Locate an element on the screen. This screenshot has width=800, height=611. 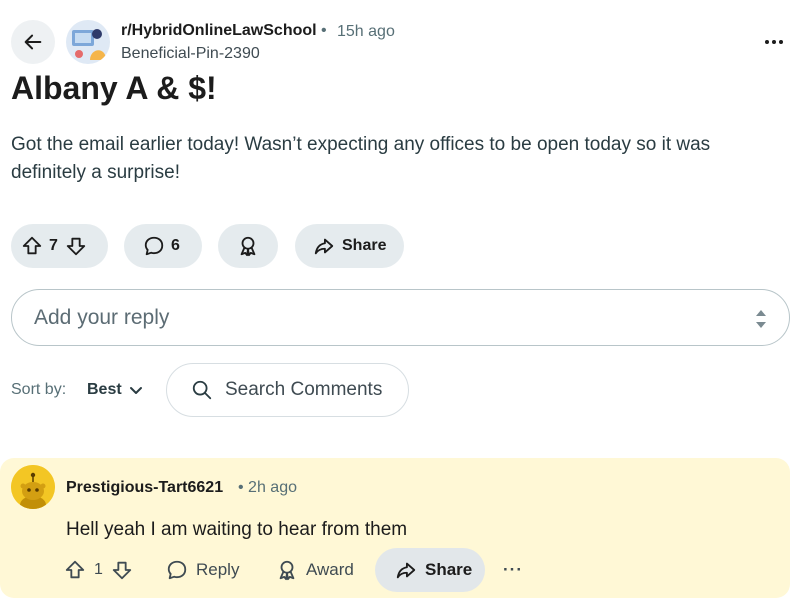
subreddit-link: r/HybridOnlineLawSchool is located at coordinates (219, 30).